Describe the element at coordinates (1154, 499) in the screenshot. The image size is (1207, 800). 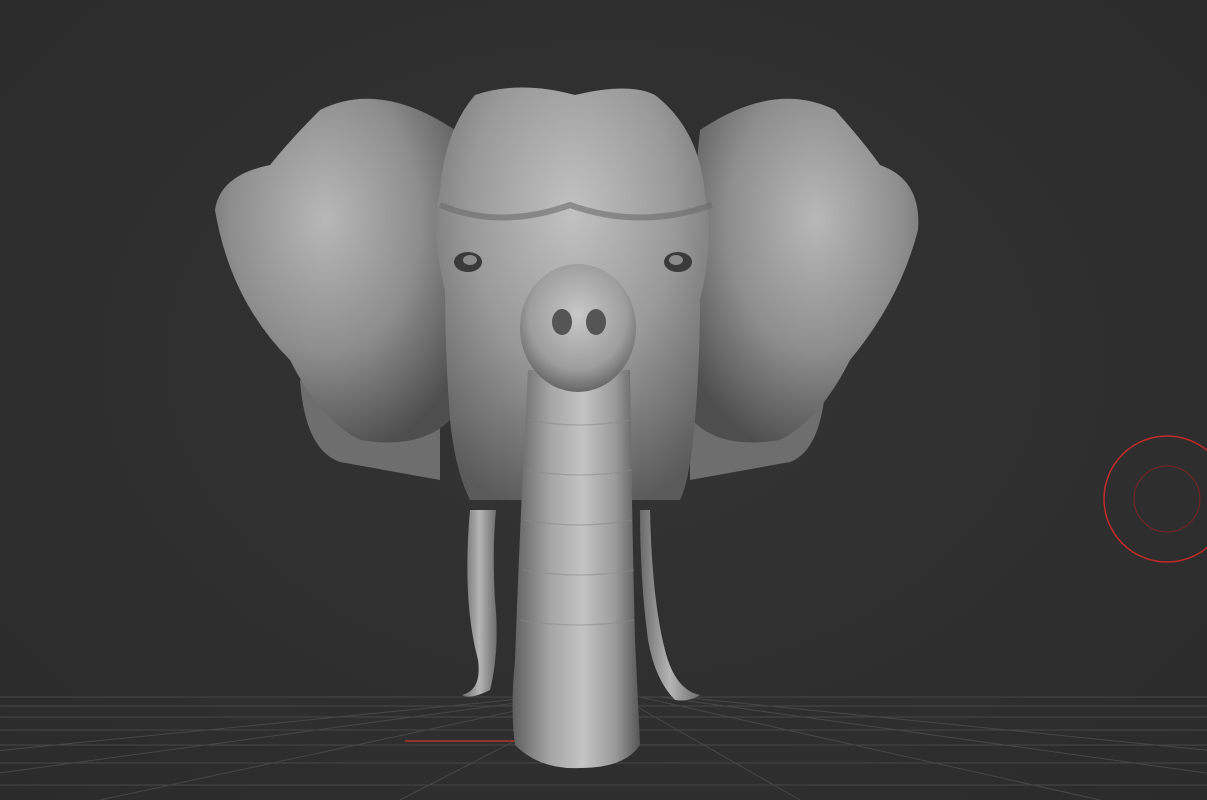
I see `brush-circle-icon` at that location.